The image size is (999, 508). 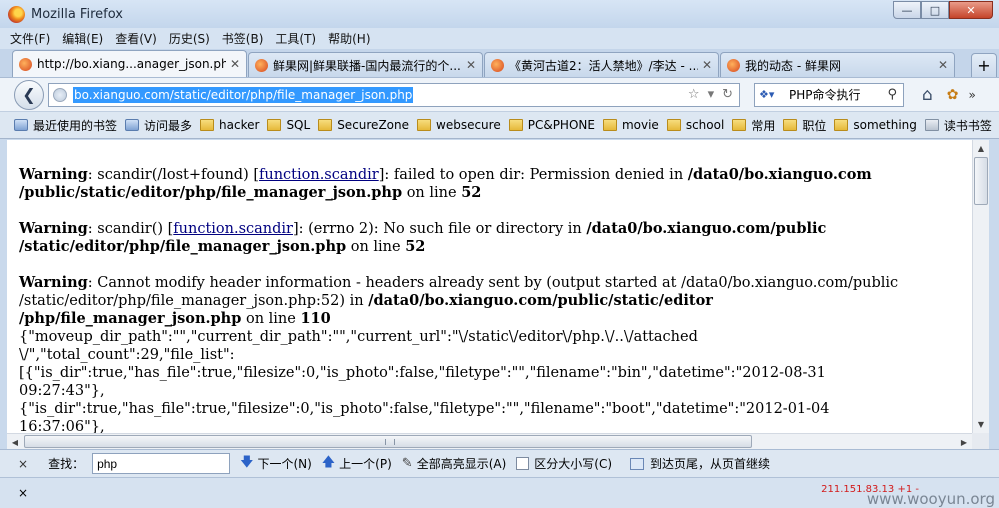 I want to click on maximize-button: □, so click(x=935, y=10).